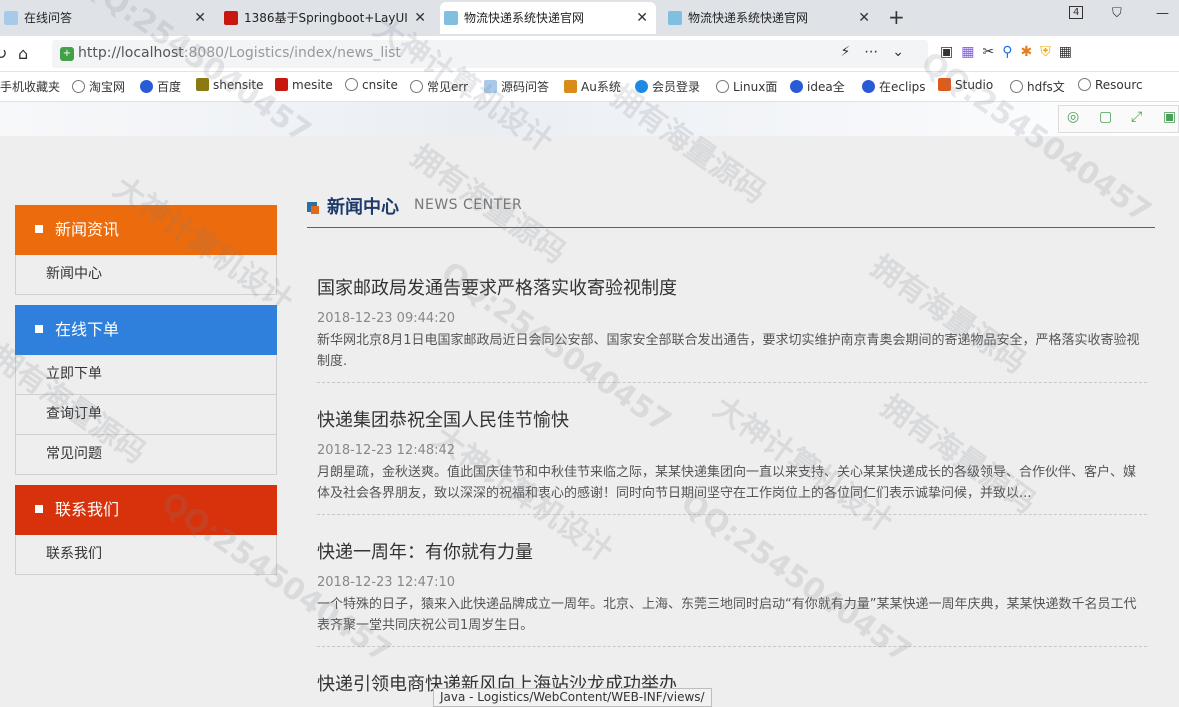 This screenshot has height=707, width=1179. What do you see at coordinates (23, 53) in the screenshot?
I see `home-icon: ⌂` at bounding box center [23, 53].